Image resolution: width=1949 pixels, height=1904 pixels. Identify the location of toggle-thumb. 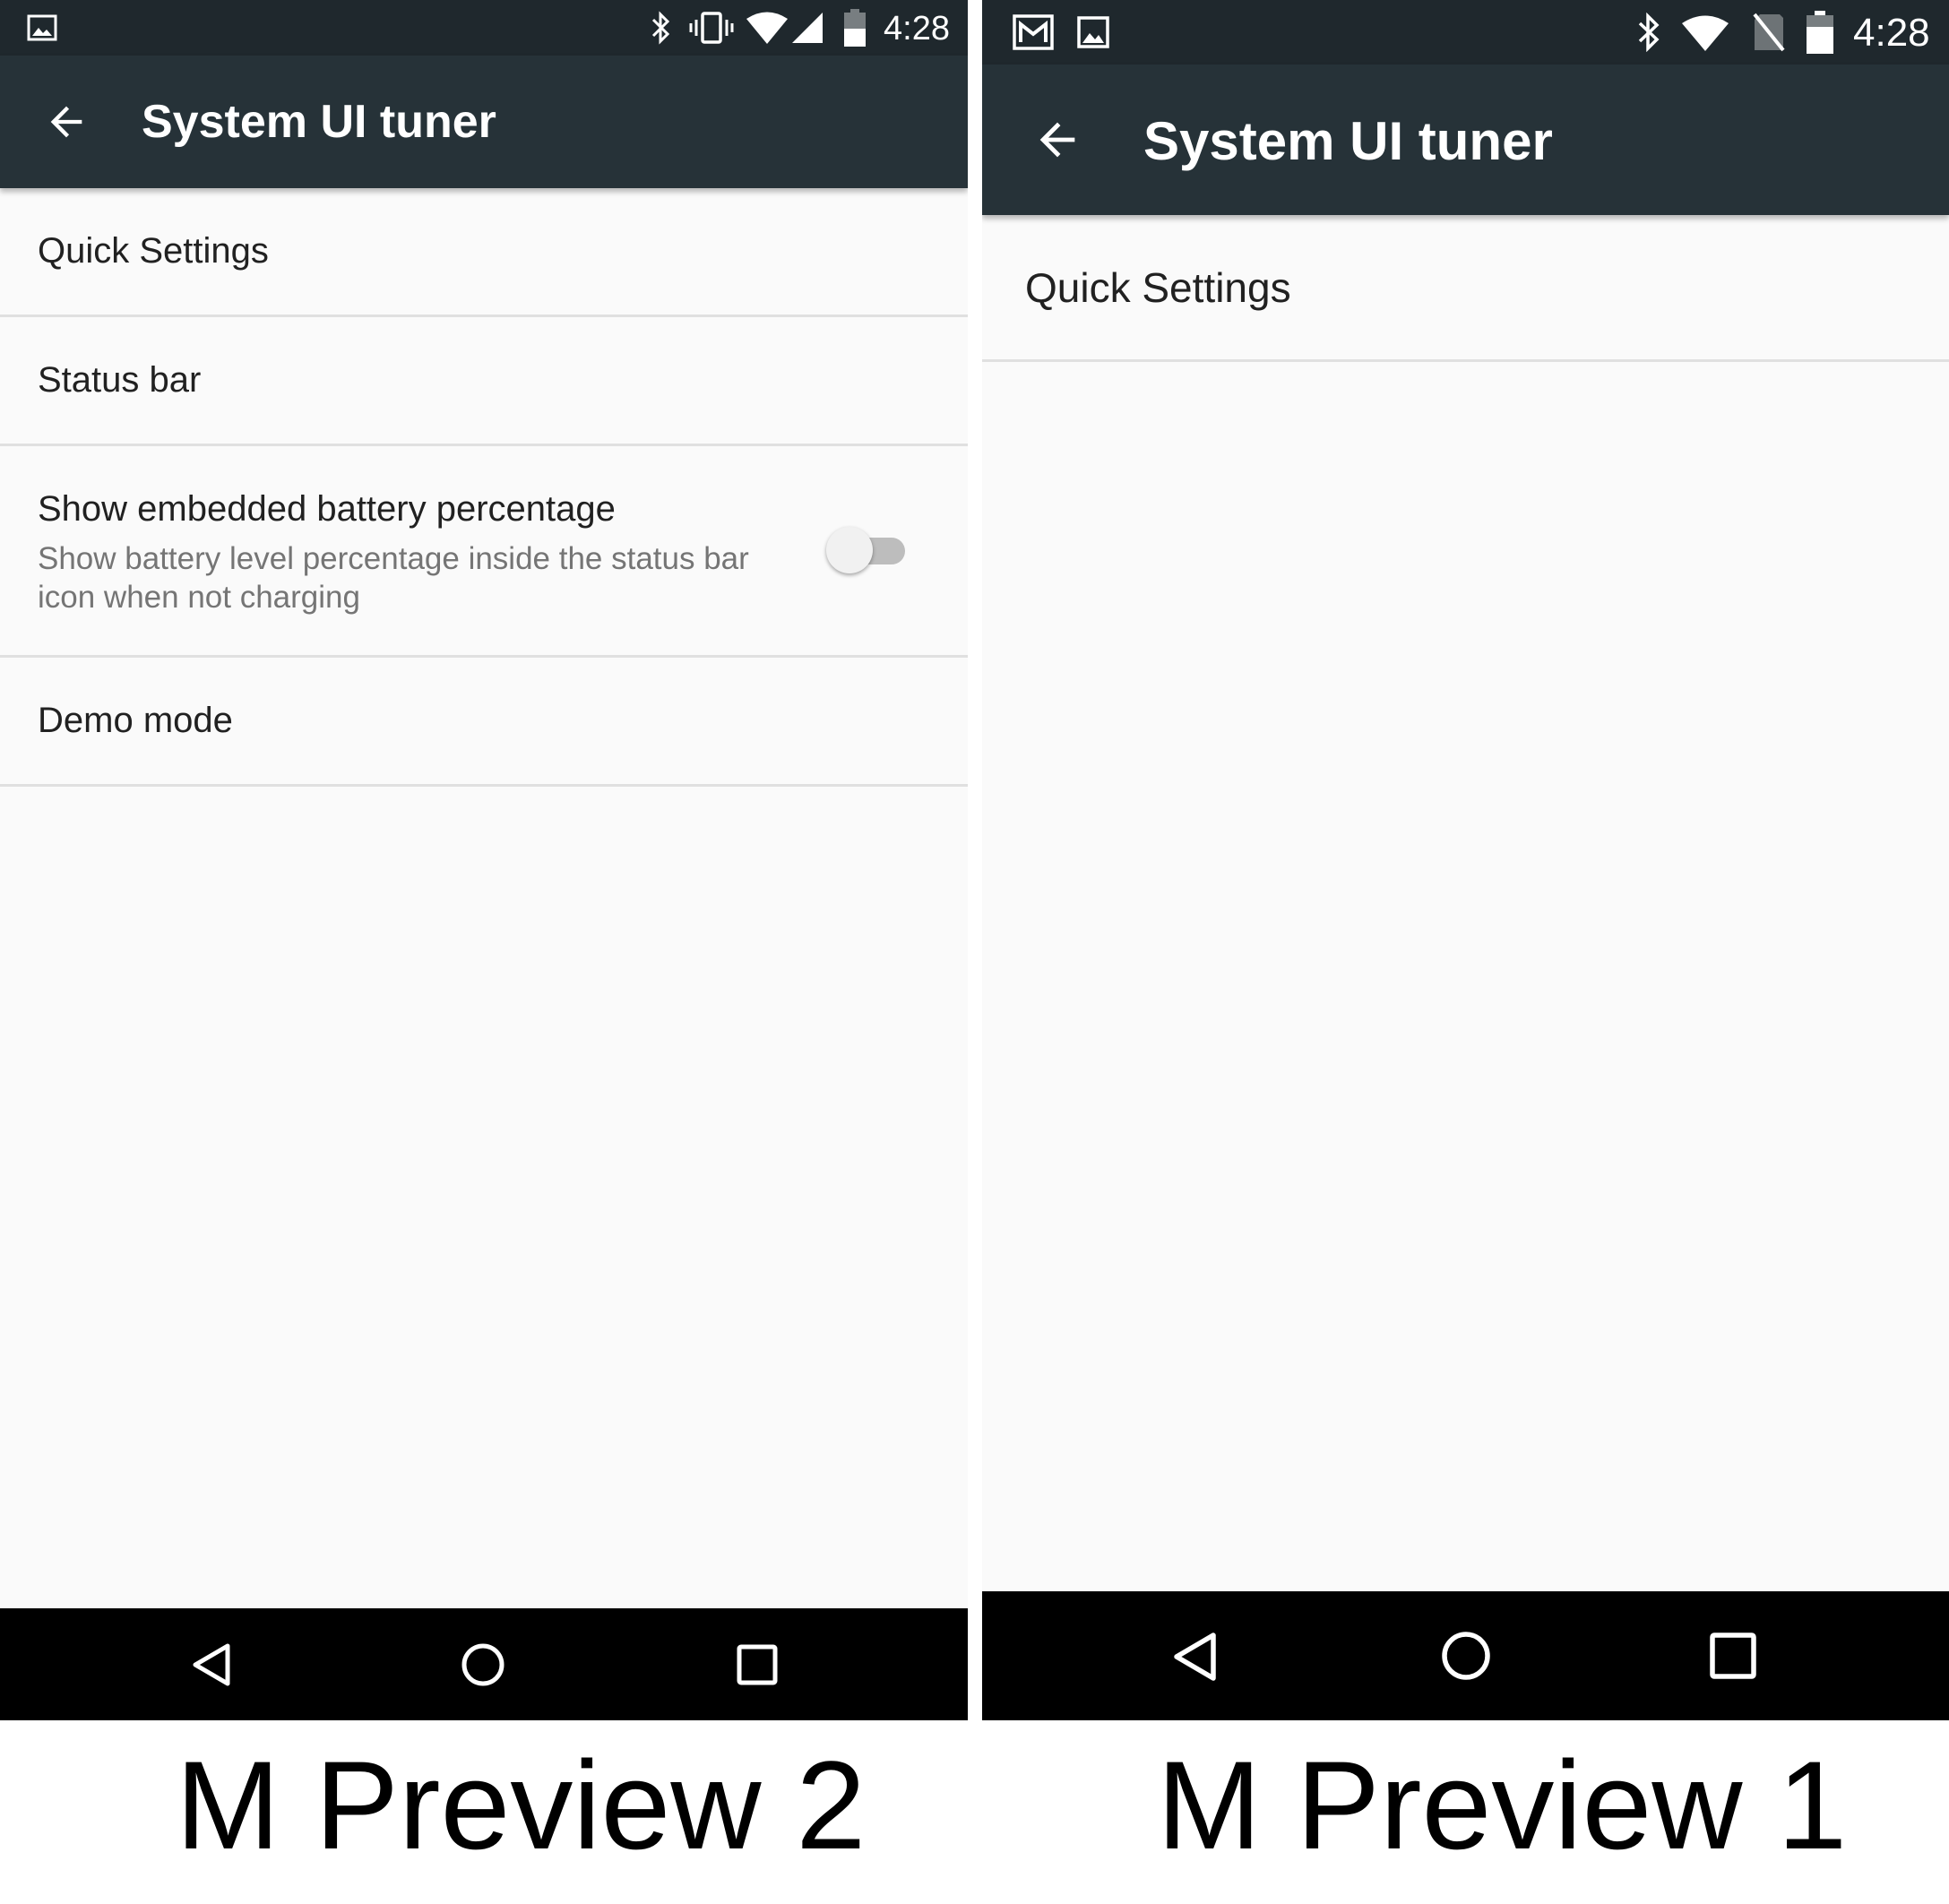
(849, 550).